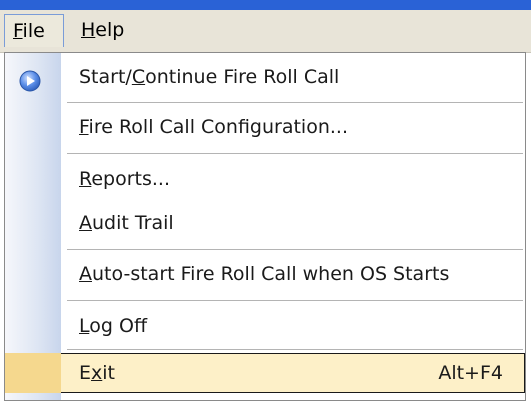 The image size is (531, 405). I want to click on menu-file-label-post: ile, so click(33, 31).